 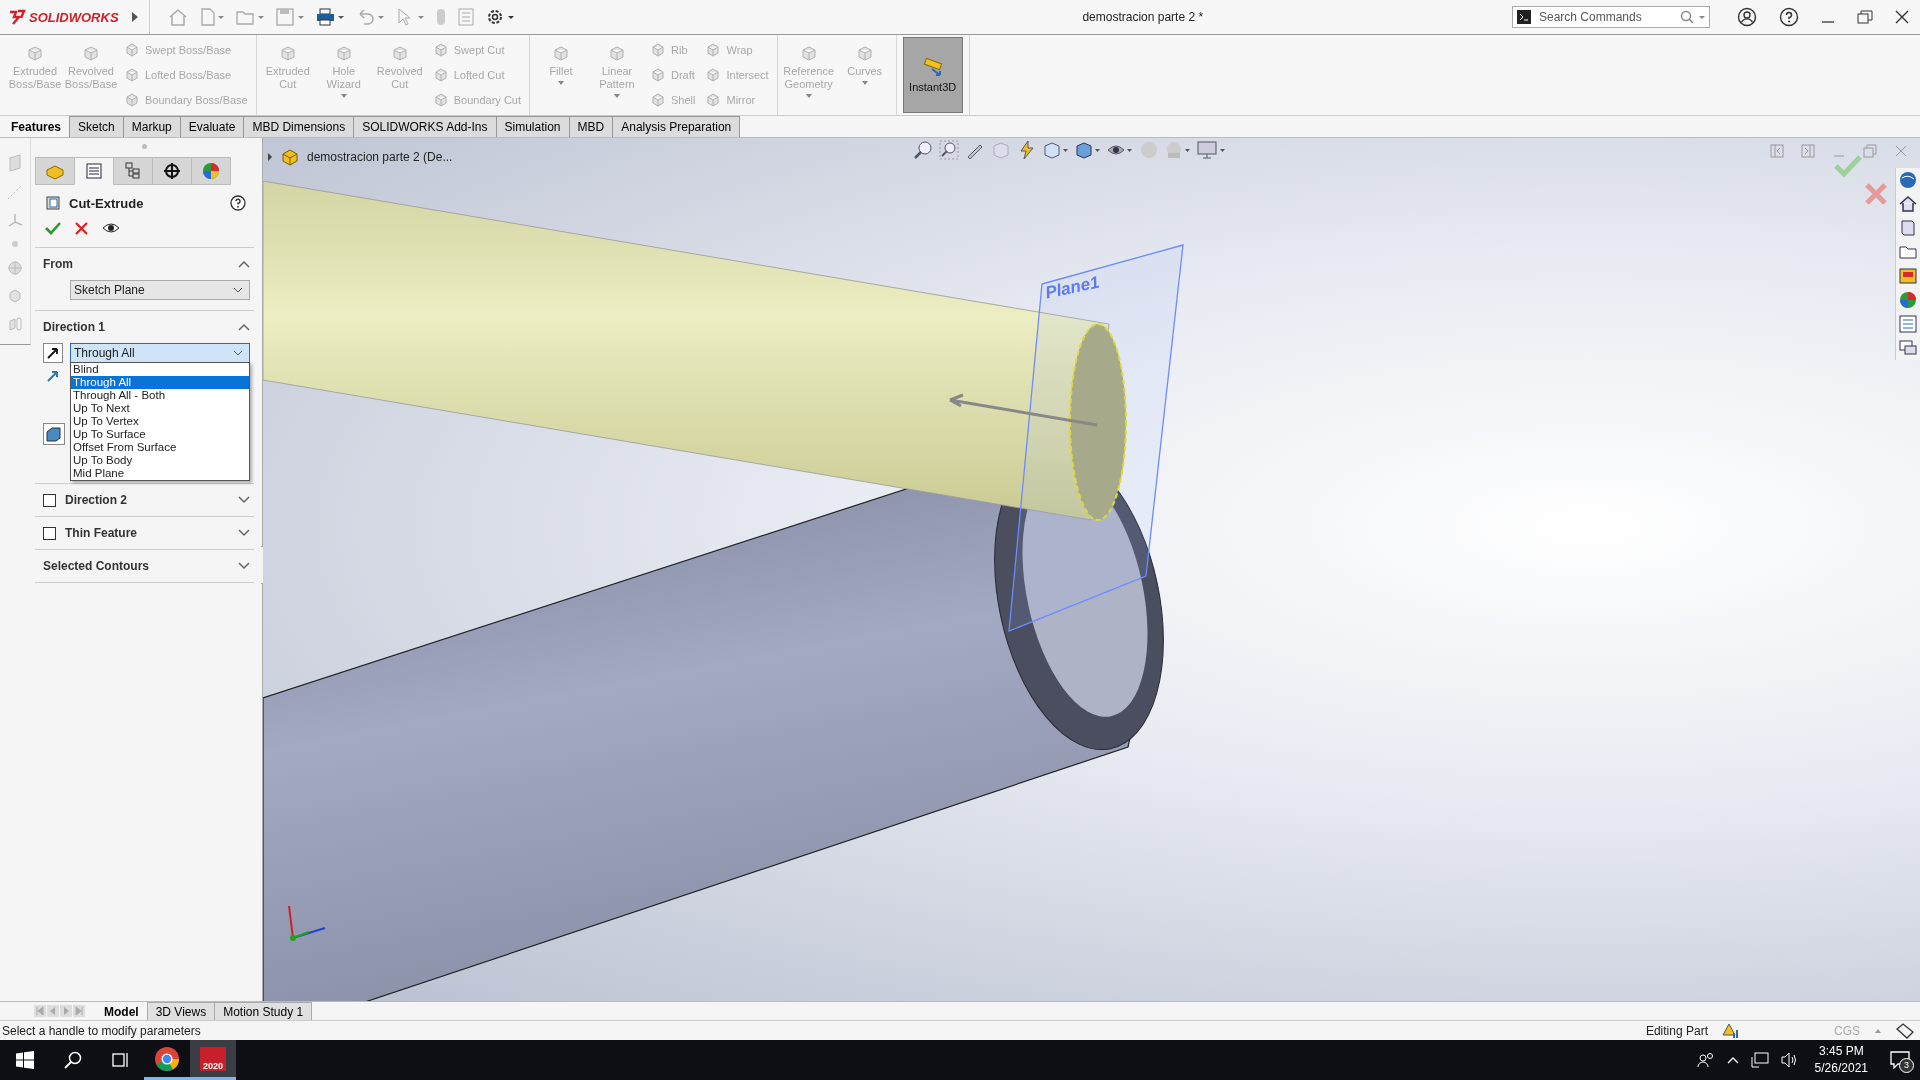 What do you see at coordinates (290, 157) in the screenshot?
I see `part-icon` at bounding box center [290, 157].